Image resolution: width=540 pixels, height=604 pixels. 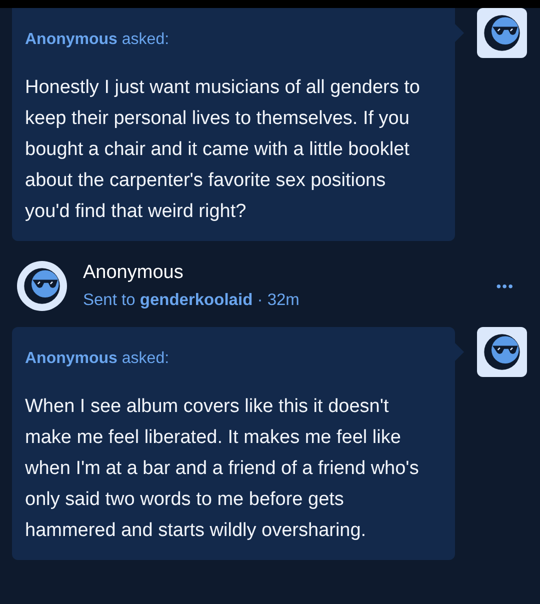 I want to click on post-meta: Sent to genderkoolaid · 32m, so click(x=191, y=300).